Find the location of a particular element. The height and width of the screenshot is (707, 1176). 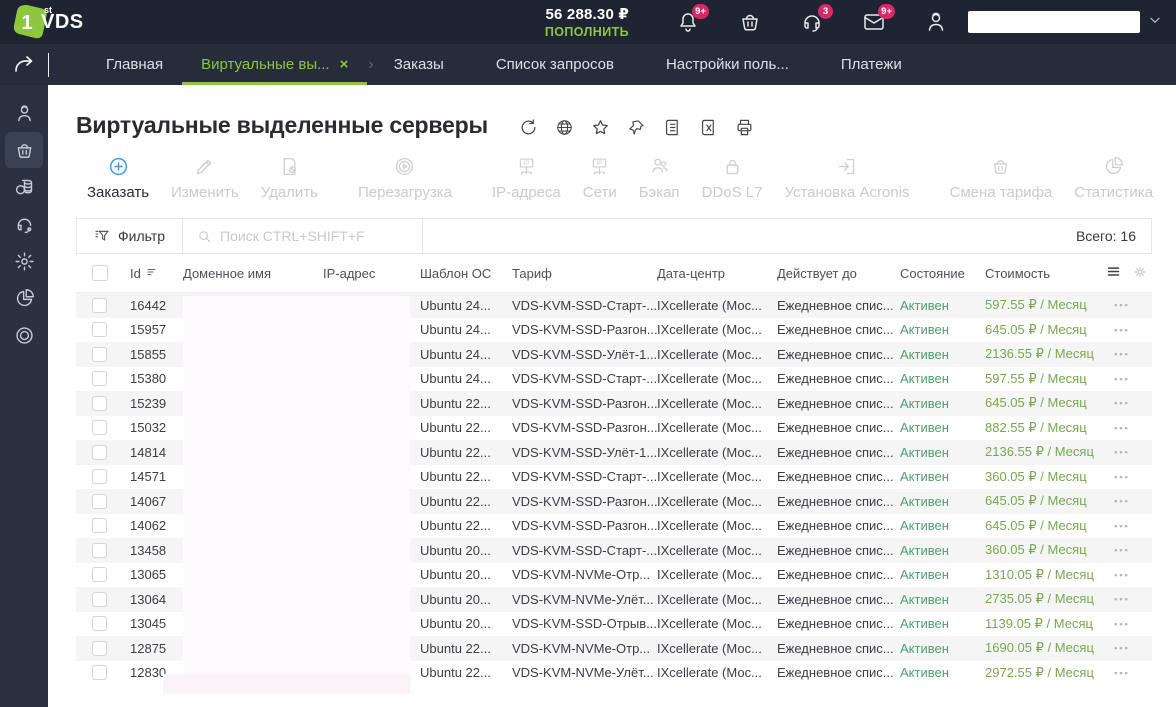

mail-button: 9+ is located at coordinates (878, 19).